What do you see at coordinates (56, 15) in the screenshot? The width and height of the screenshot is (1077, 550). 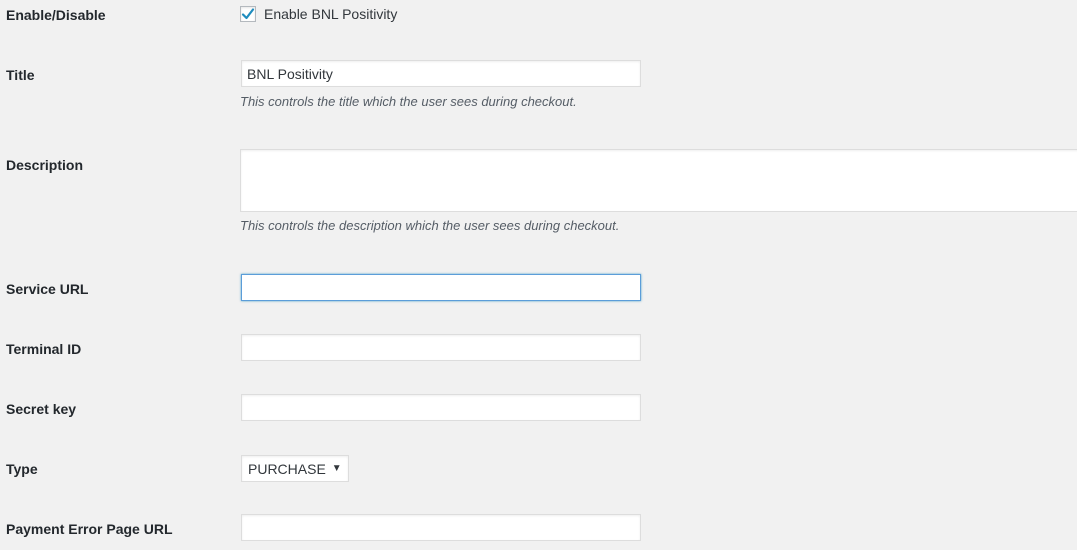 I see `enable-disable-label: Enable/Disable` at bounding box center [56, 15].